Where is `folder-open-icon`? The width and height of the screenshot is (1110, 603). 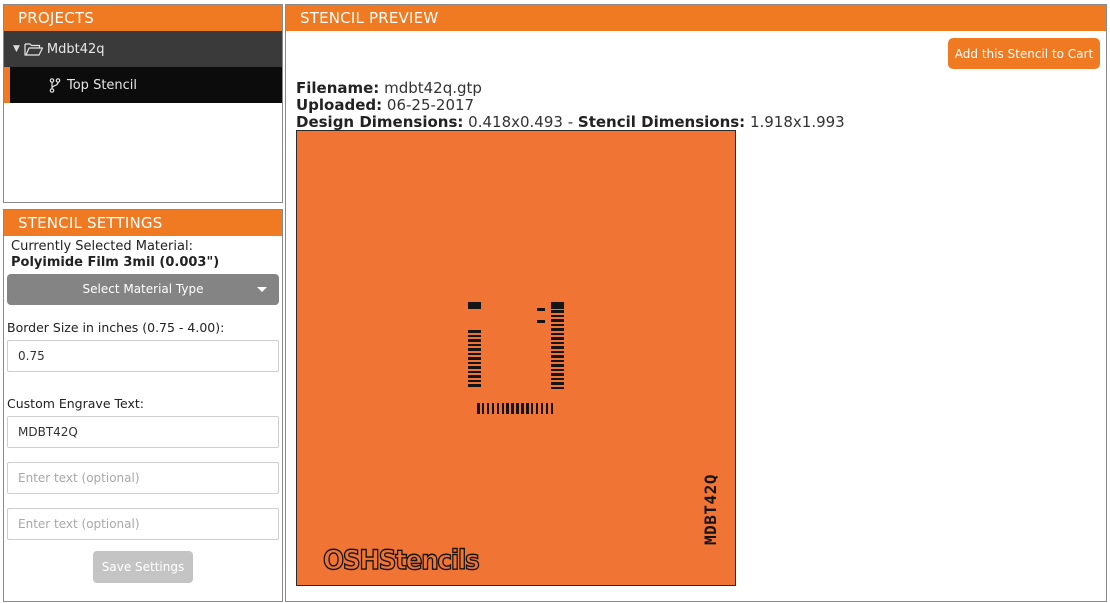
folder-open-icon is located at coordinates (34, 49).